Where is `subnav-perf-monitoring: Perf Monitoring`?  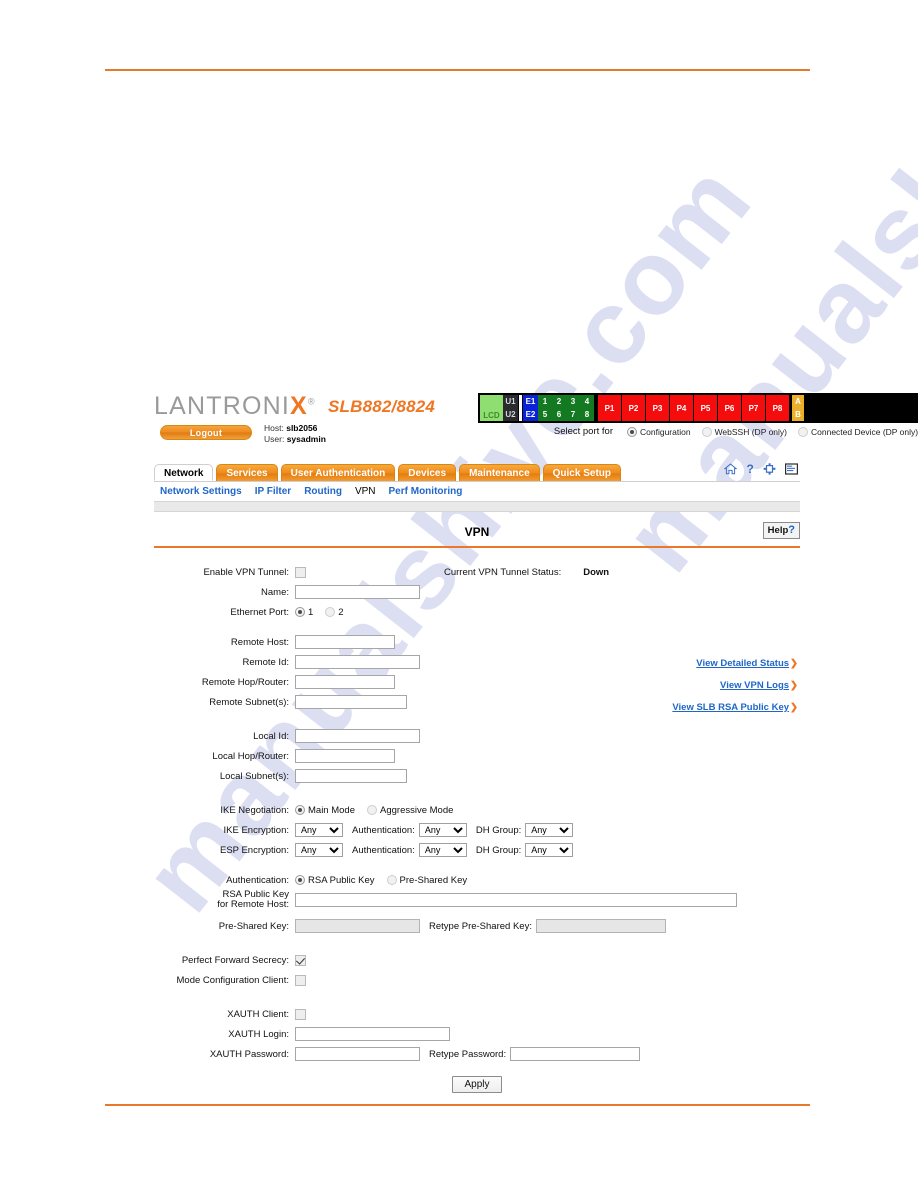 subnav-perf-monitoring: Perf Monitoring is located at coordinates (426, 491).